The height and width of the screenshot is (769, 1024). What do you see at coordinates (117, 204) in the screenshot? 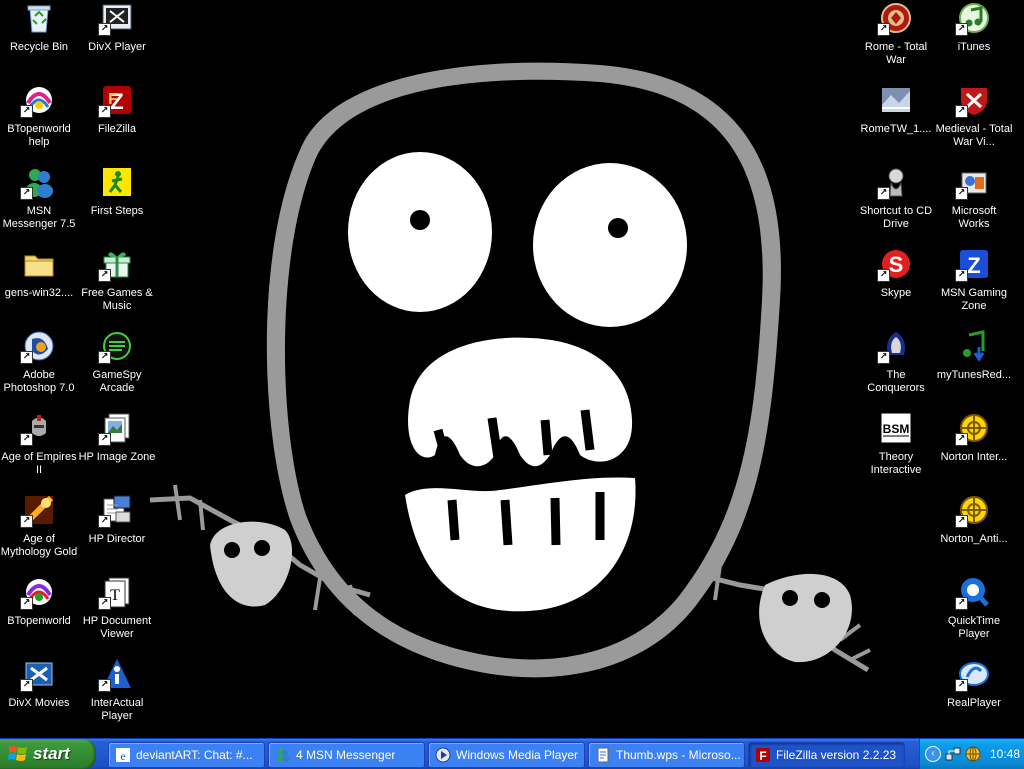
I see `desktop-icon-first-steps: First Steps` at bounding box center [117, 204].